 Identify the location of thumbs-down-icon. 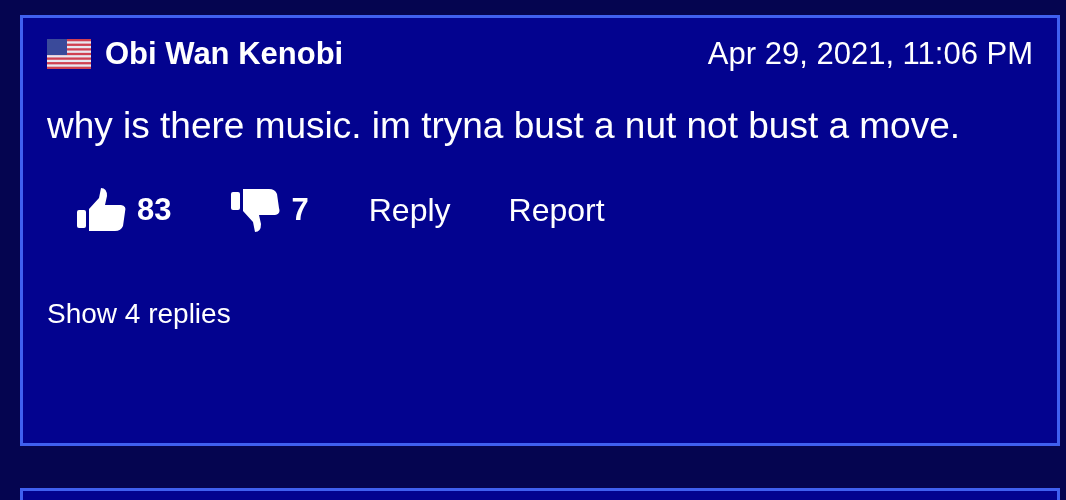
(256, 210).